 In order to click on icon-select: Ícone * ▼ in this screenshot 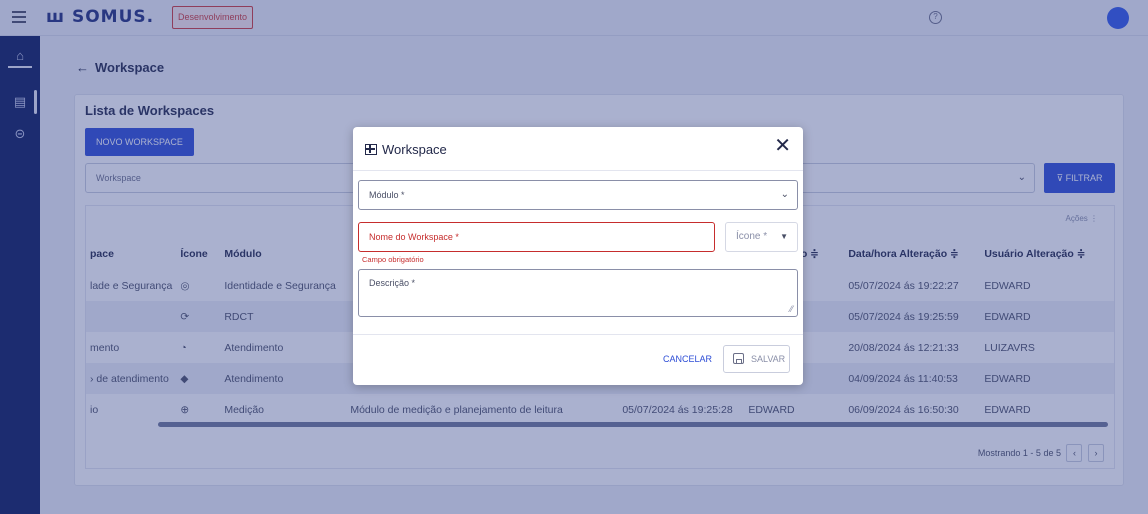, I will do `click(761, 237)`.